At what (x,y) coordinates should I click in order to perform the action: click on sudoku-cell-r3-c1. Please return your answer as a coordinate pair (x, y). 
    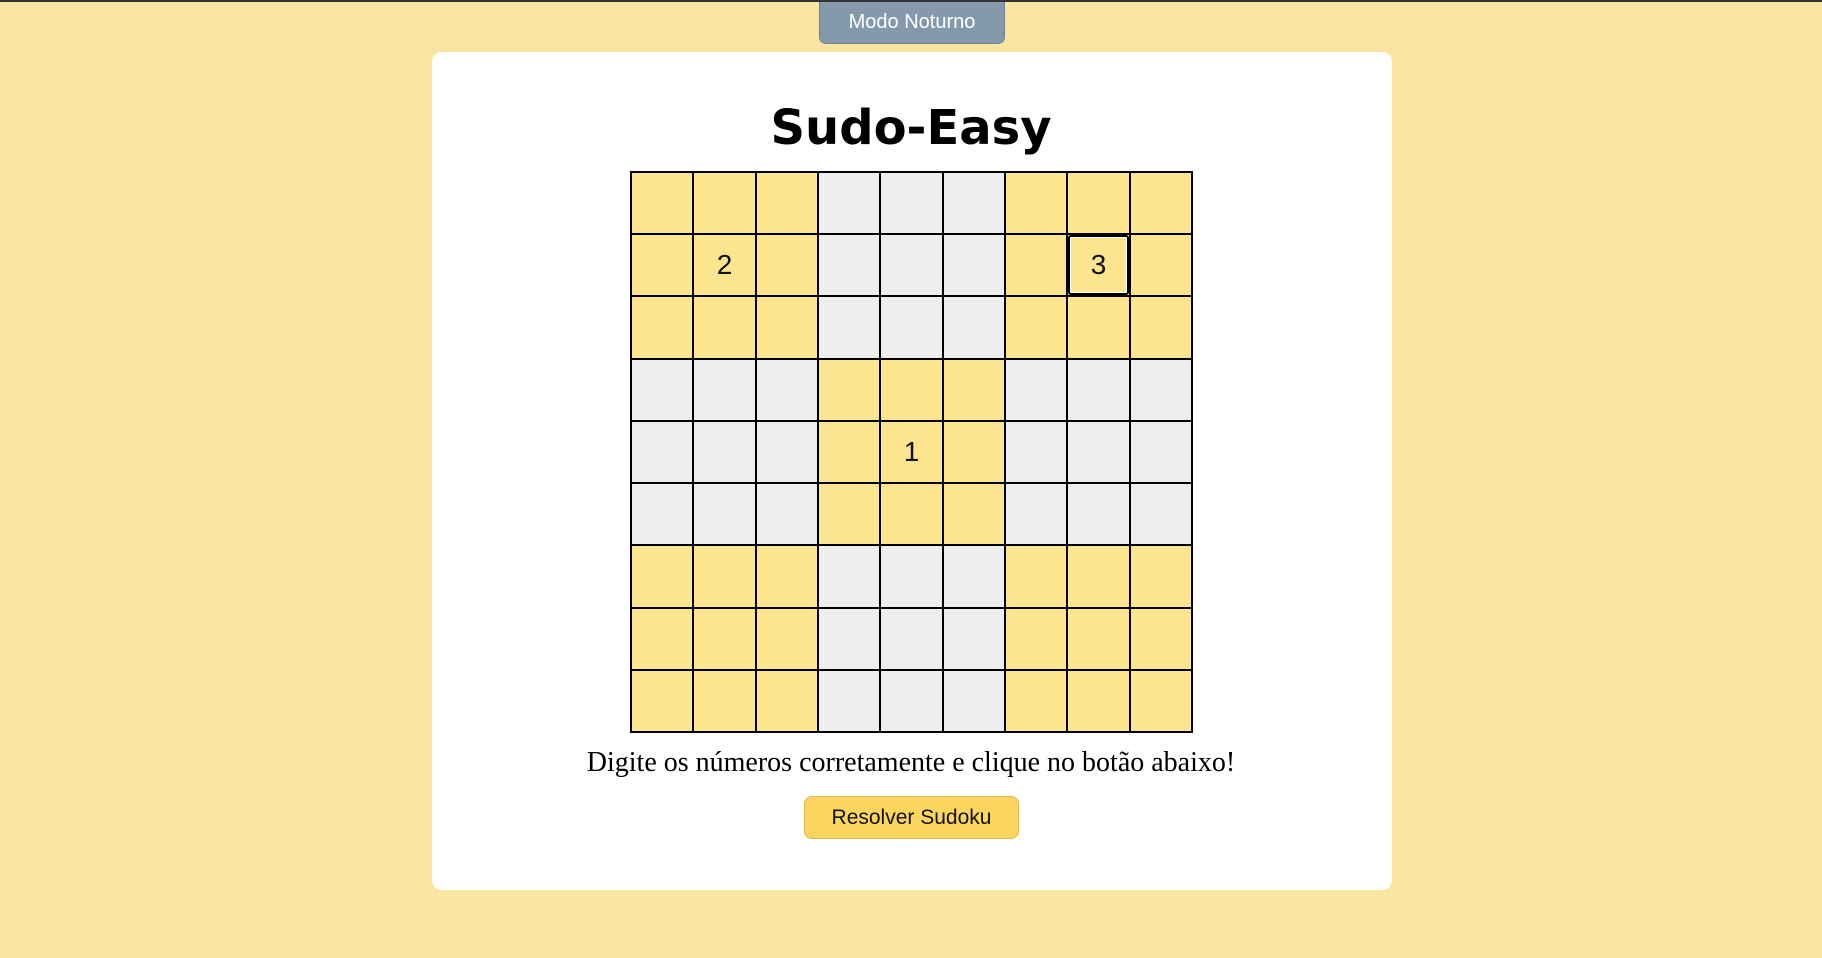
    Looking at the image, I should click on (663, 328).